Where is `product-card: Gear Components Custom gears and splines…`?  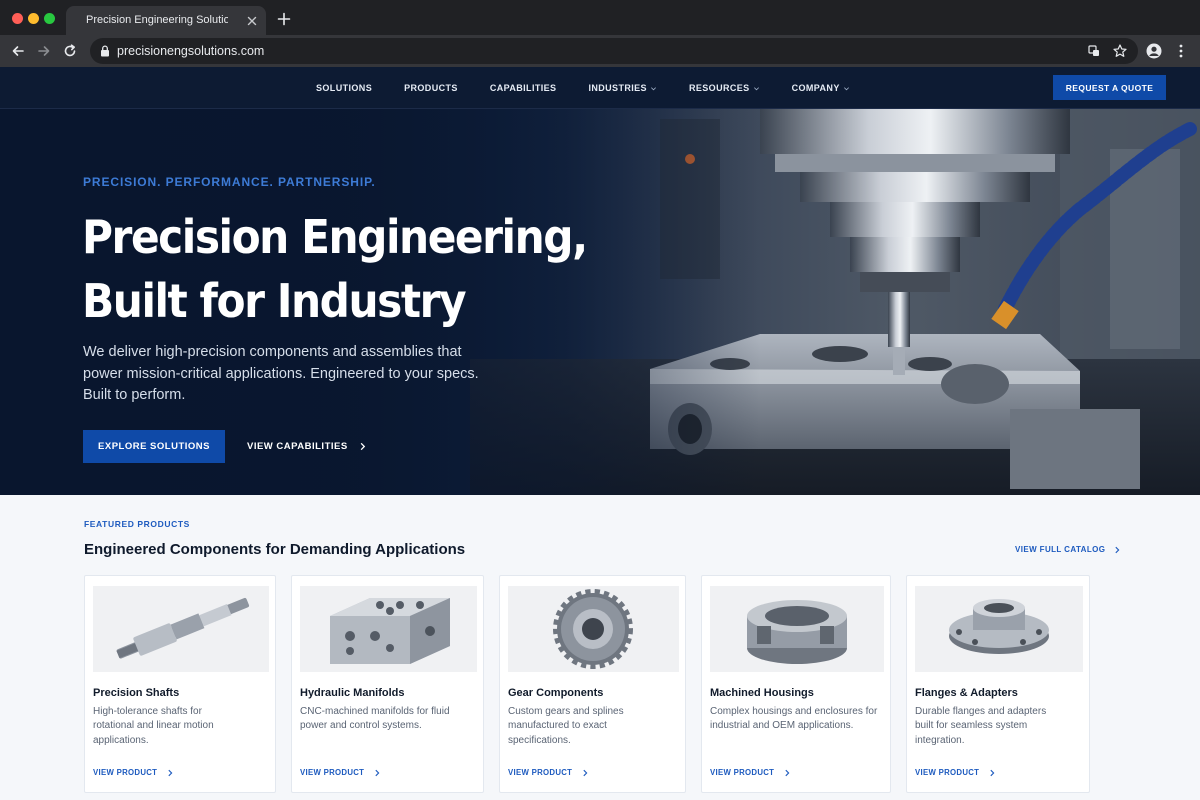 product-card: Gear Components Custom gears and splines… is located at coordinates (592, 684).